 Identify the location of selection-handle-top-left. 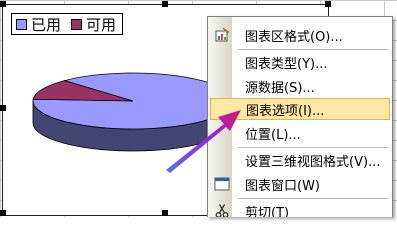
(3, 4).